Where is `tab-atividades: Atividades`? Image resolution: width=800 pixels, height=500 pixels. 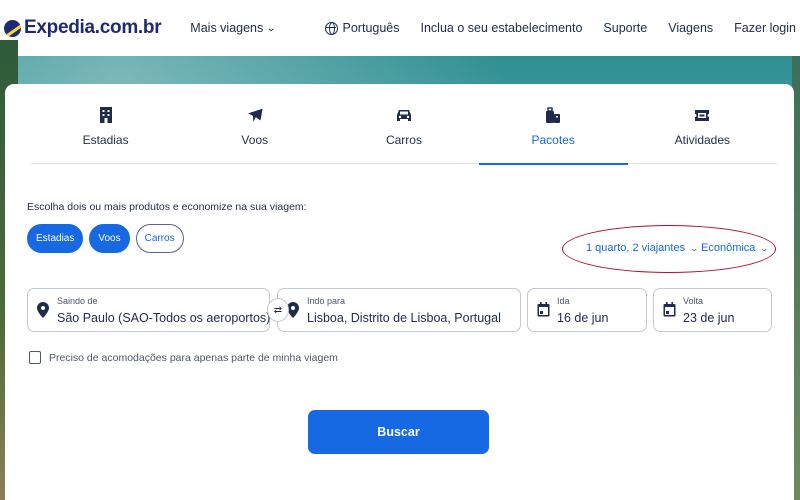 tab-atividades: Atividades is located at coordinates (702, 124).